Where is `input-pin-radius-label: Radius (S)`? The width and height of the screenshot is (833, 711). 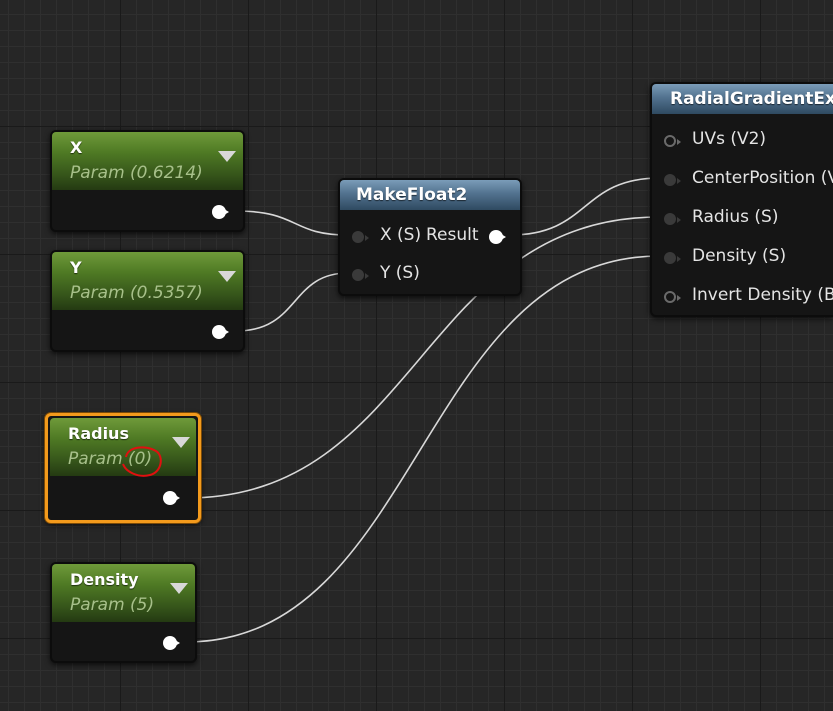
input-pin-radius-label: Radius (S) is located at coordinates (735, 217).